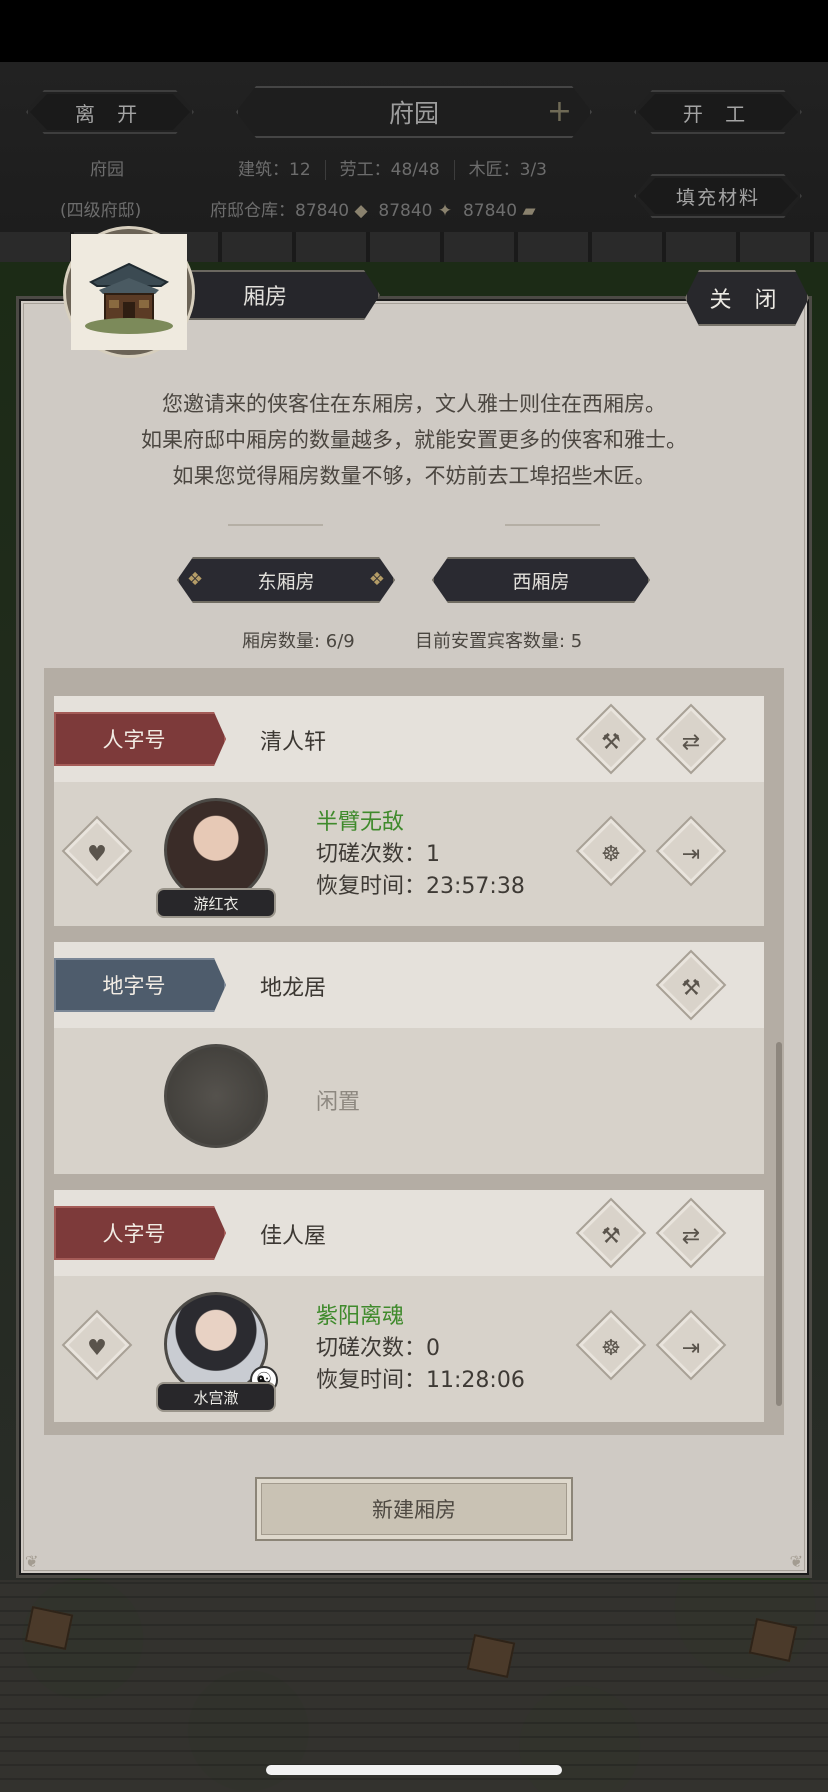 The image size is (828, 1792). What do you see at coordinates (499, 641) in the screenshot?
I see `guest-count: 目前安置宾客数量: 5` at bounding box center [499, 641].